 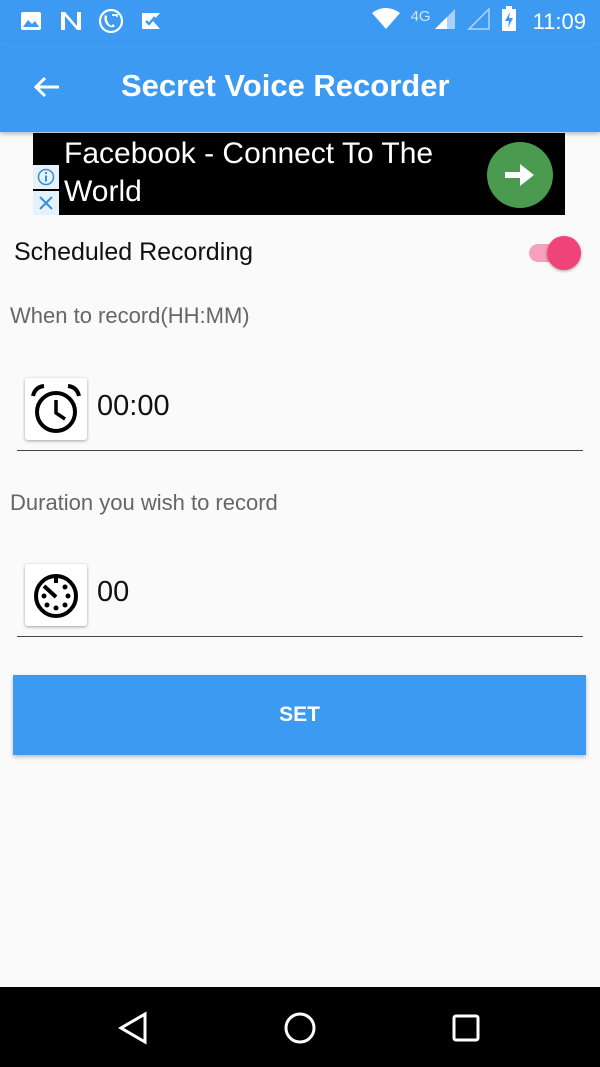 I want to click on ad-banner: Facebook - Connect To The World, so click(x=299, y=174).